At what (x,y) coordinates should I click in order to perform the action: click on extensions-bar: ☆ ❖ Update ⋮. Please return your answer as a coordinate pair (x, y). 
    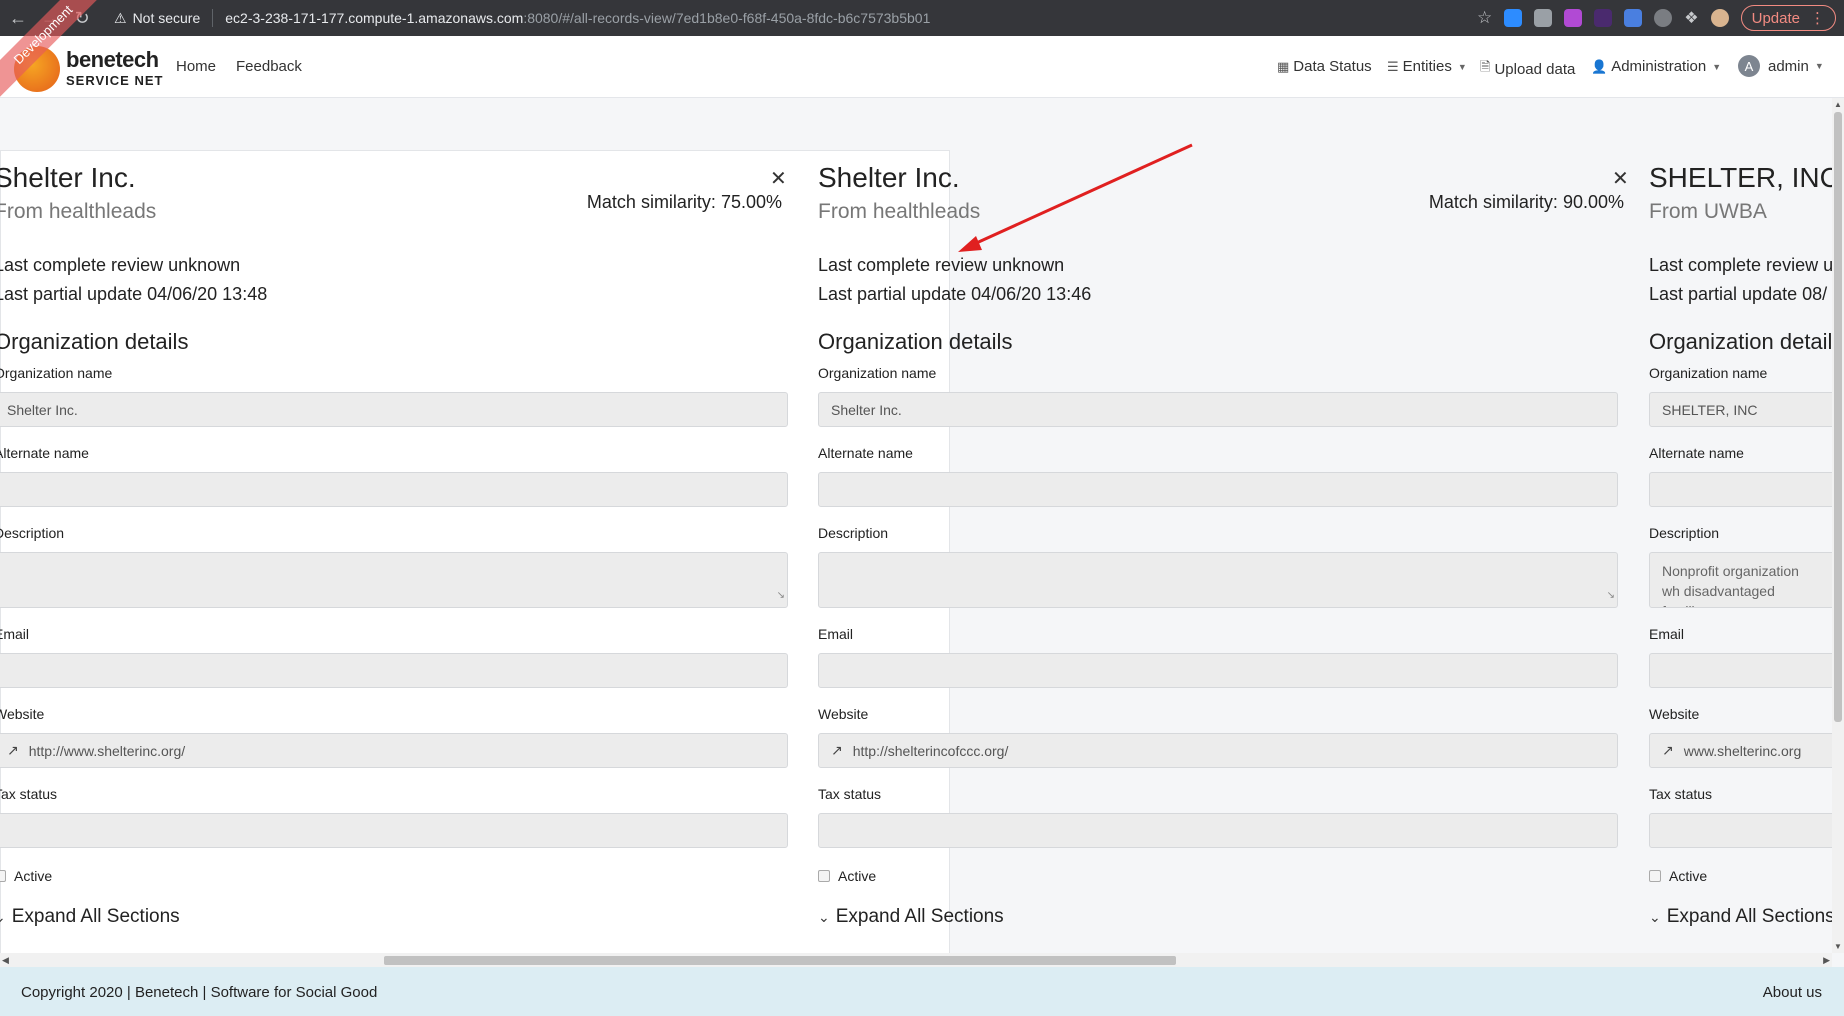
    Looking at the image, I should click on (1656, 18).